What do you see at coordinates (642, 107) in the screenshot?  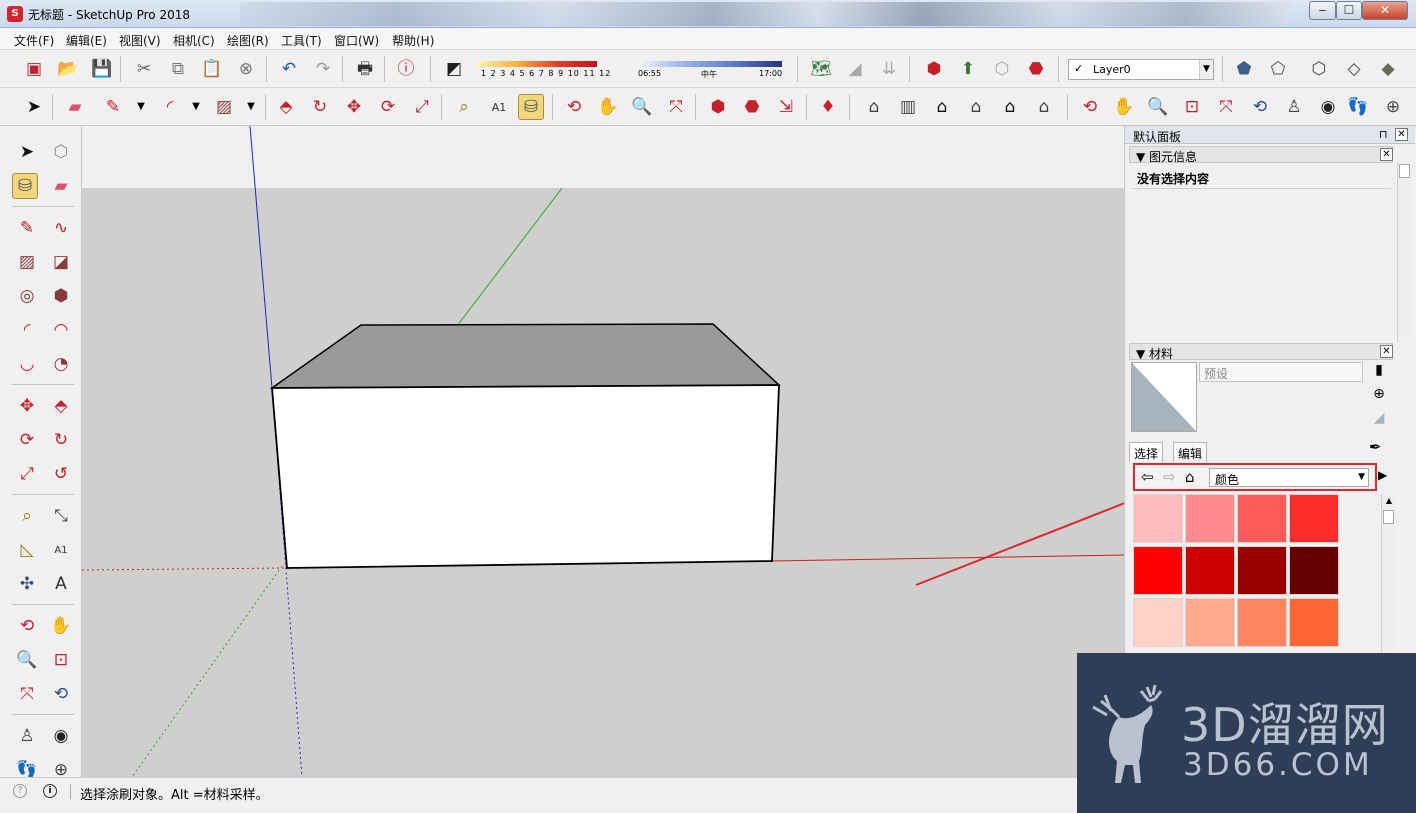 I see `zoom-icon: 🔍` at bounding box center [642, 107].